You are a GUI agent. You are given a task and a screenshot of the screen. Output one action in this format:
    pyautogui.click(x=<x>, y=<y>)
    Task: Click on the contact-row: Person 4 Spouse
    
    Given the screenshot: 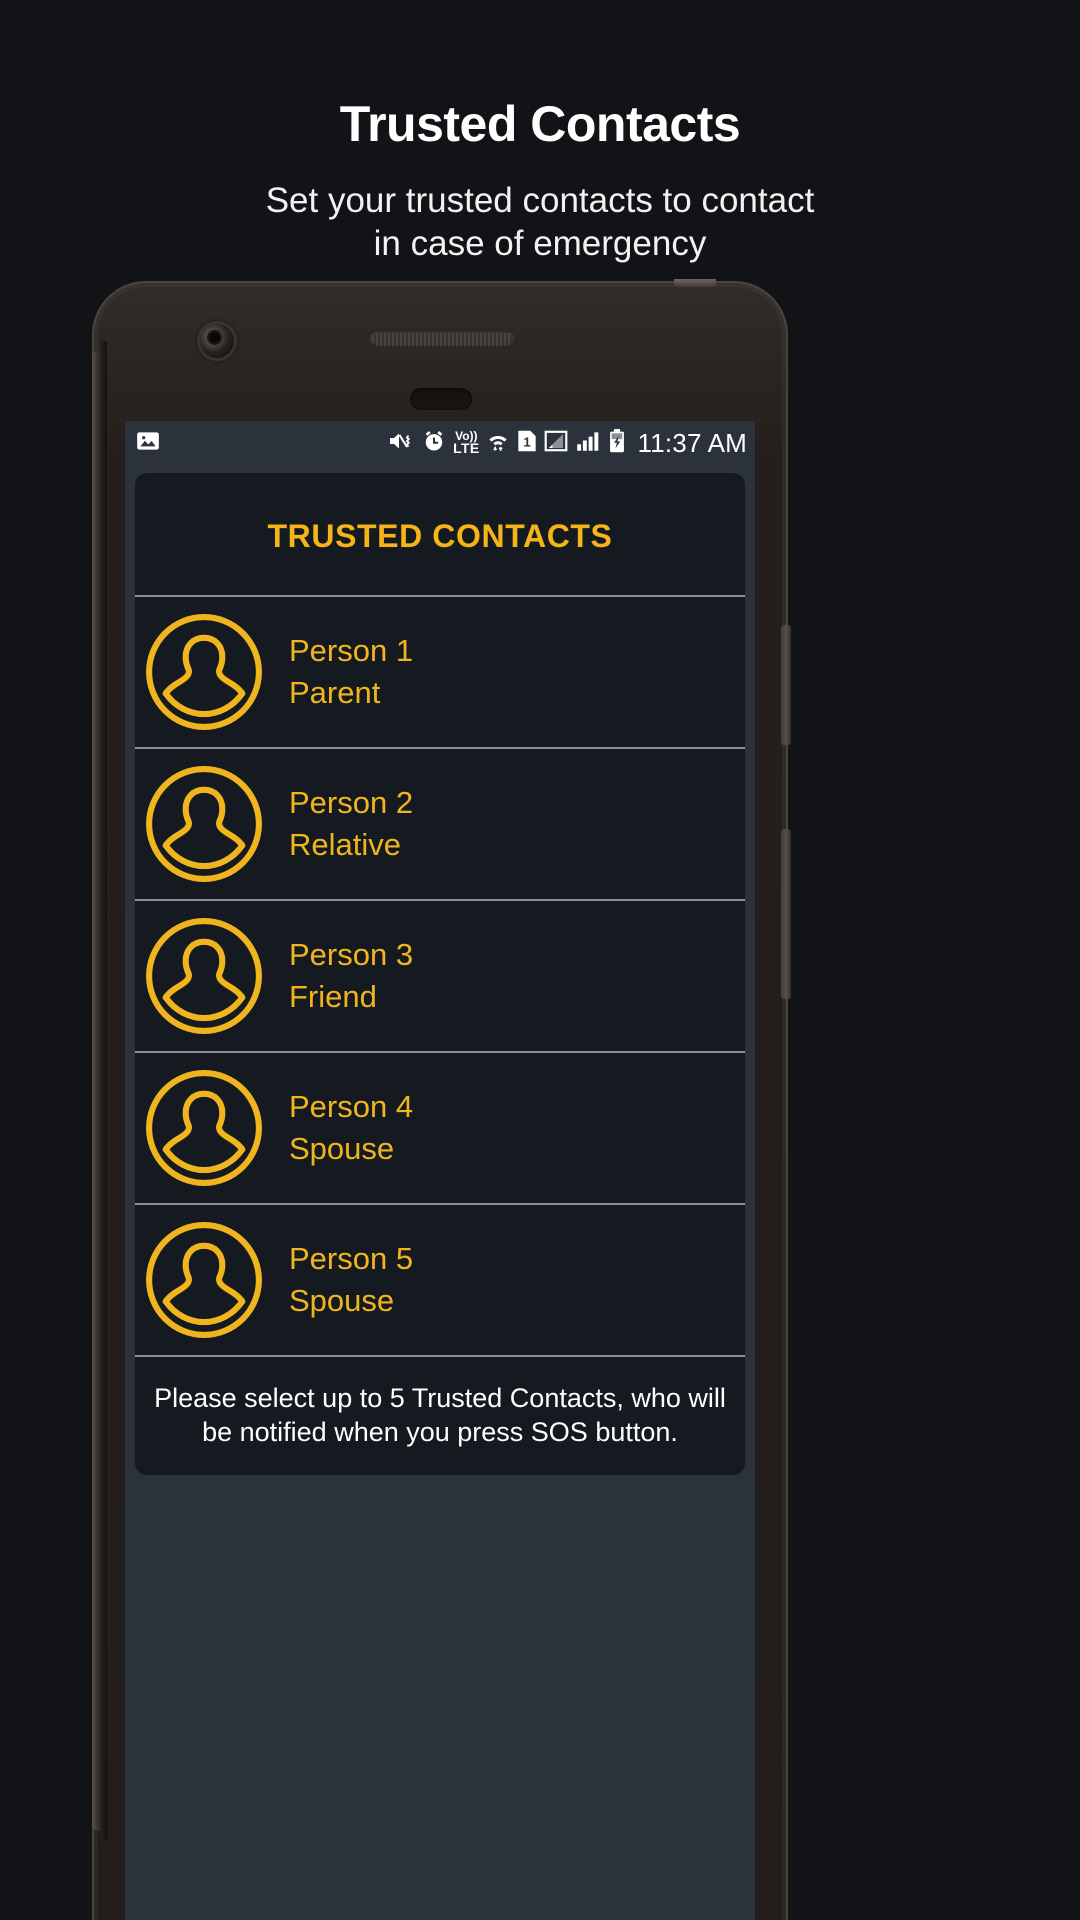 What is the action you would take?
    pyautogui.click(x=440, y=1129)
    